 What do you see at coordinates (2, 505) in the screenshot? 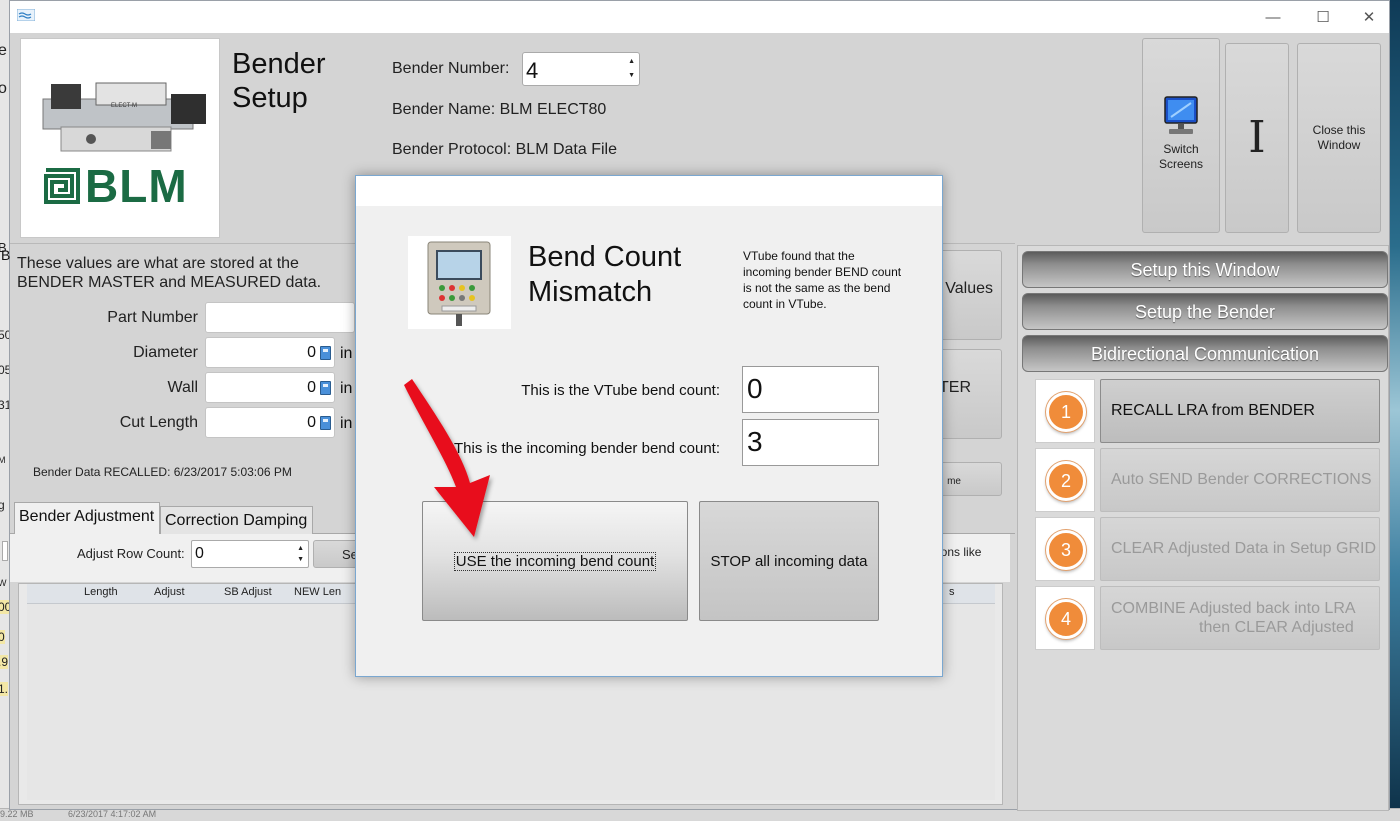
I see `bg-fragment: g` at bounding box center [2, 505].